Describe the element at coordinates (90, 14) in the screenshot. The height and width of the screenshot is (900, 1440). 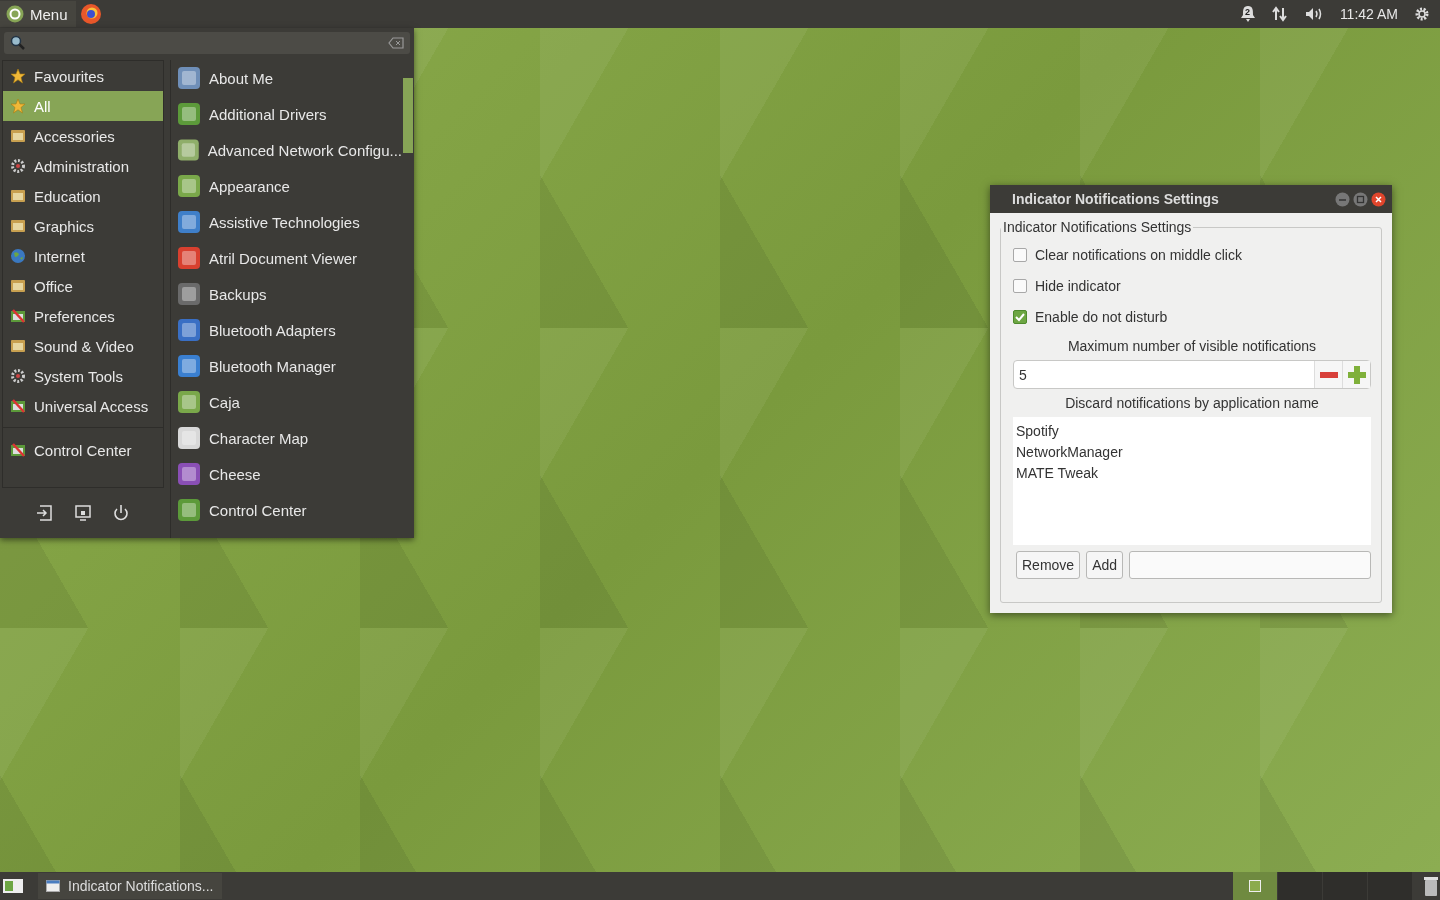
I see `browser-icon` at that location.